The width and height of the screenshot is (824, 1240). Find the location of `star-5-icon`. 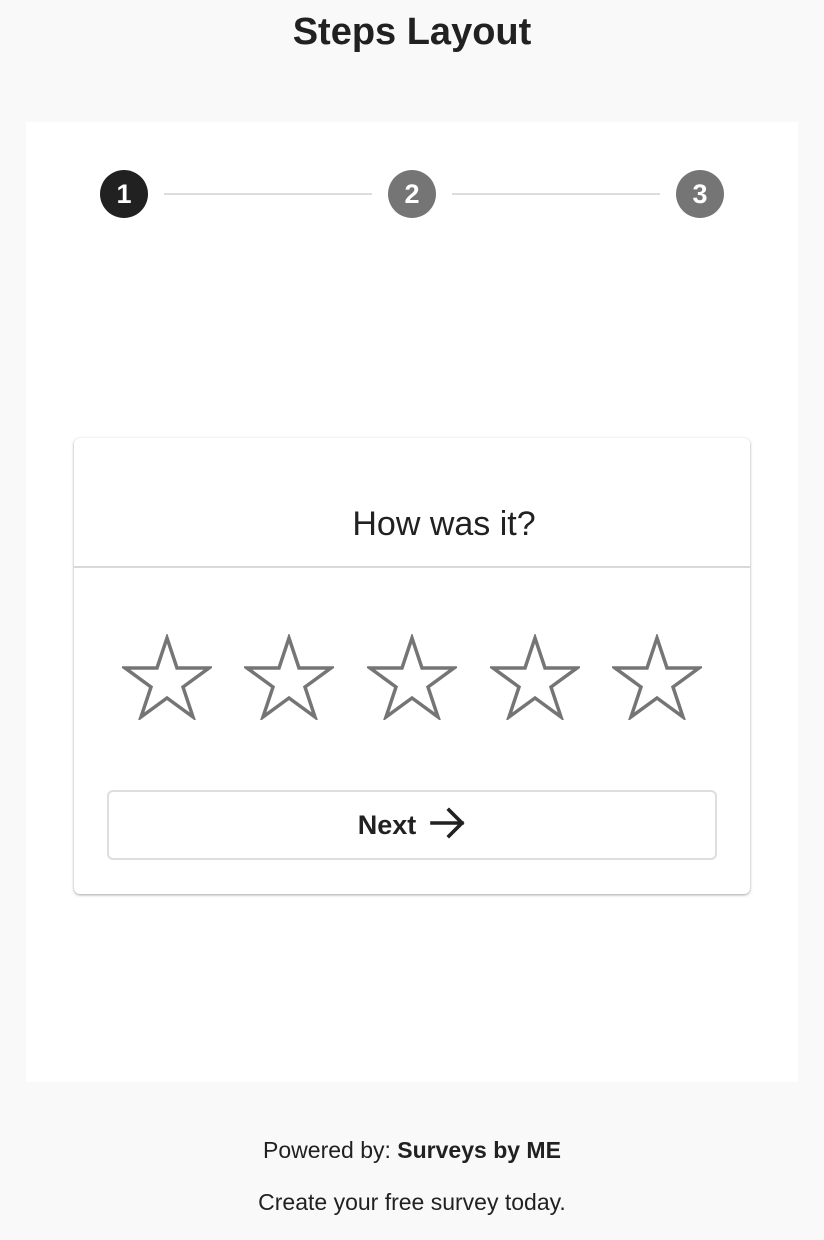

star-5-icon is located at coordinates (657, 677).